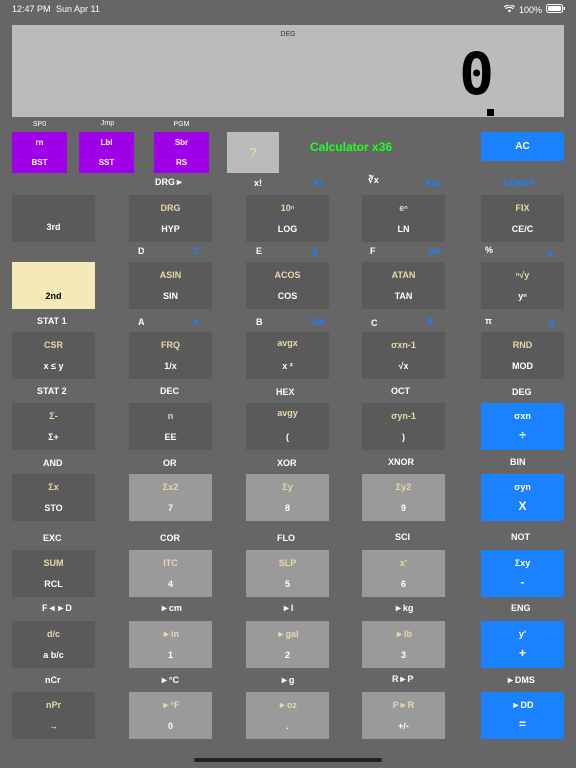 This screenshot has height=768, width=576. I want to click on ee-key: n EE, so click(170, 426).